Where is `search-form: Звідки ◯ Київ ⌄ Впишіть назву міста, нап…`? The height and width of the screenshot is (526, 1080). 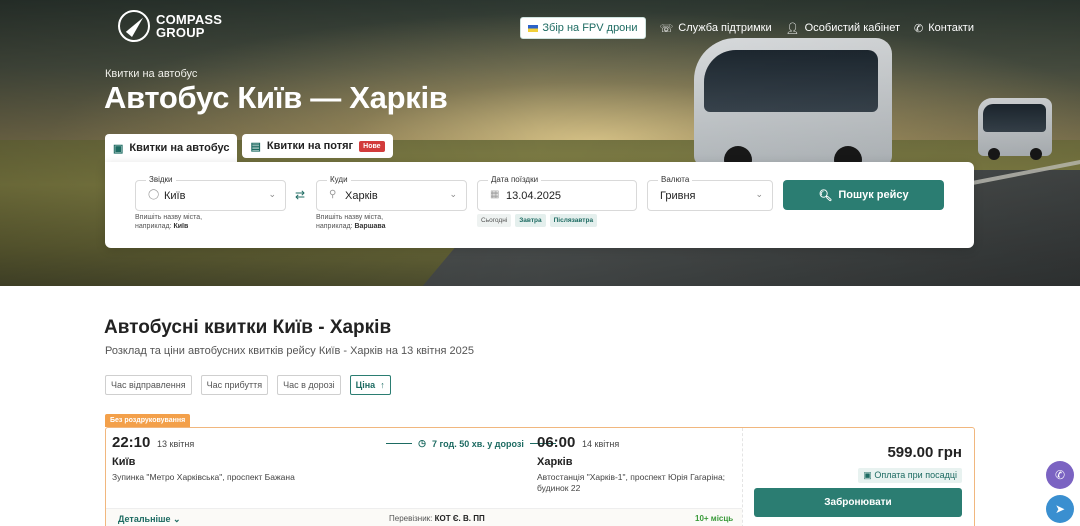
search-form: Звідки ◯ Київ ⌄ Впишіть назву міста, нап… is located at coordinates (539, 205).